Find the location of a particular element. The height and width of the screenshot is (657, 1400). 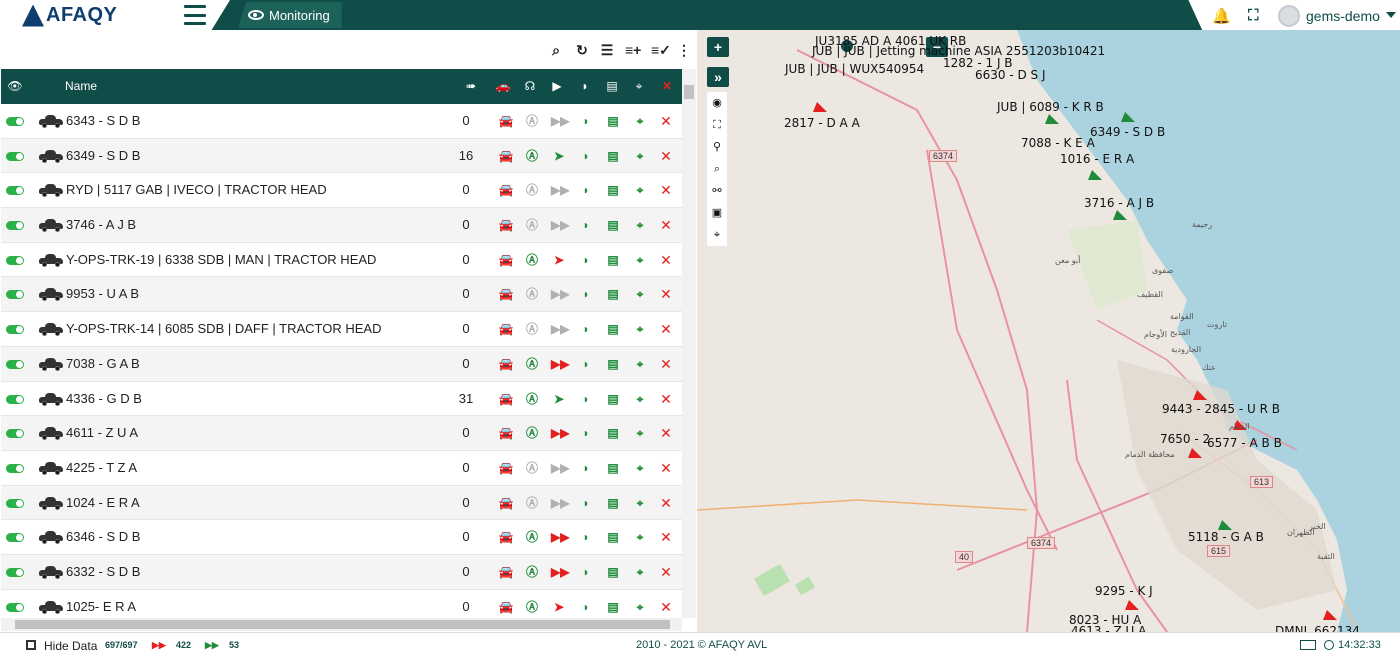

table-row: 3746 - A J B 0 🚘 Ⓐ ▶▶ ◗ ▤ ⌖ ✕ is located at coordinates (341, 225).